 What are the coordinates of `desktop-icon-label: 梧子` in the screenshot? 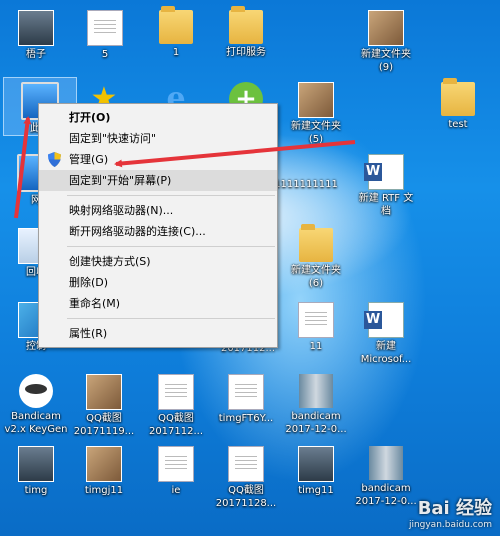 It's located at (36, 54).